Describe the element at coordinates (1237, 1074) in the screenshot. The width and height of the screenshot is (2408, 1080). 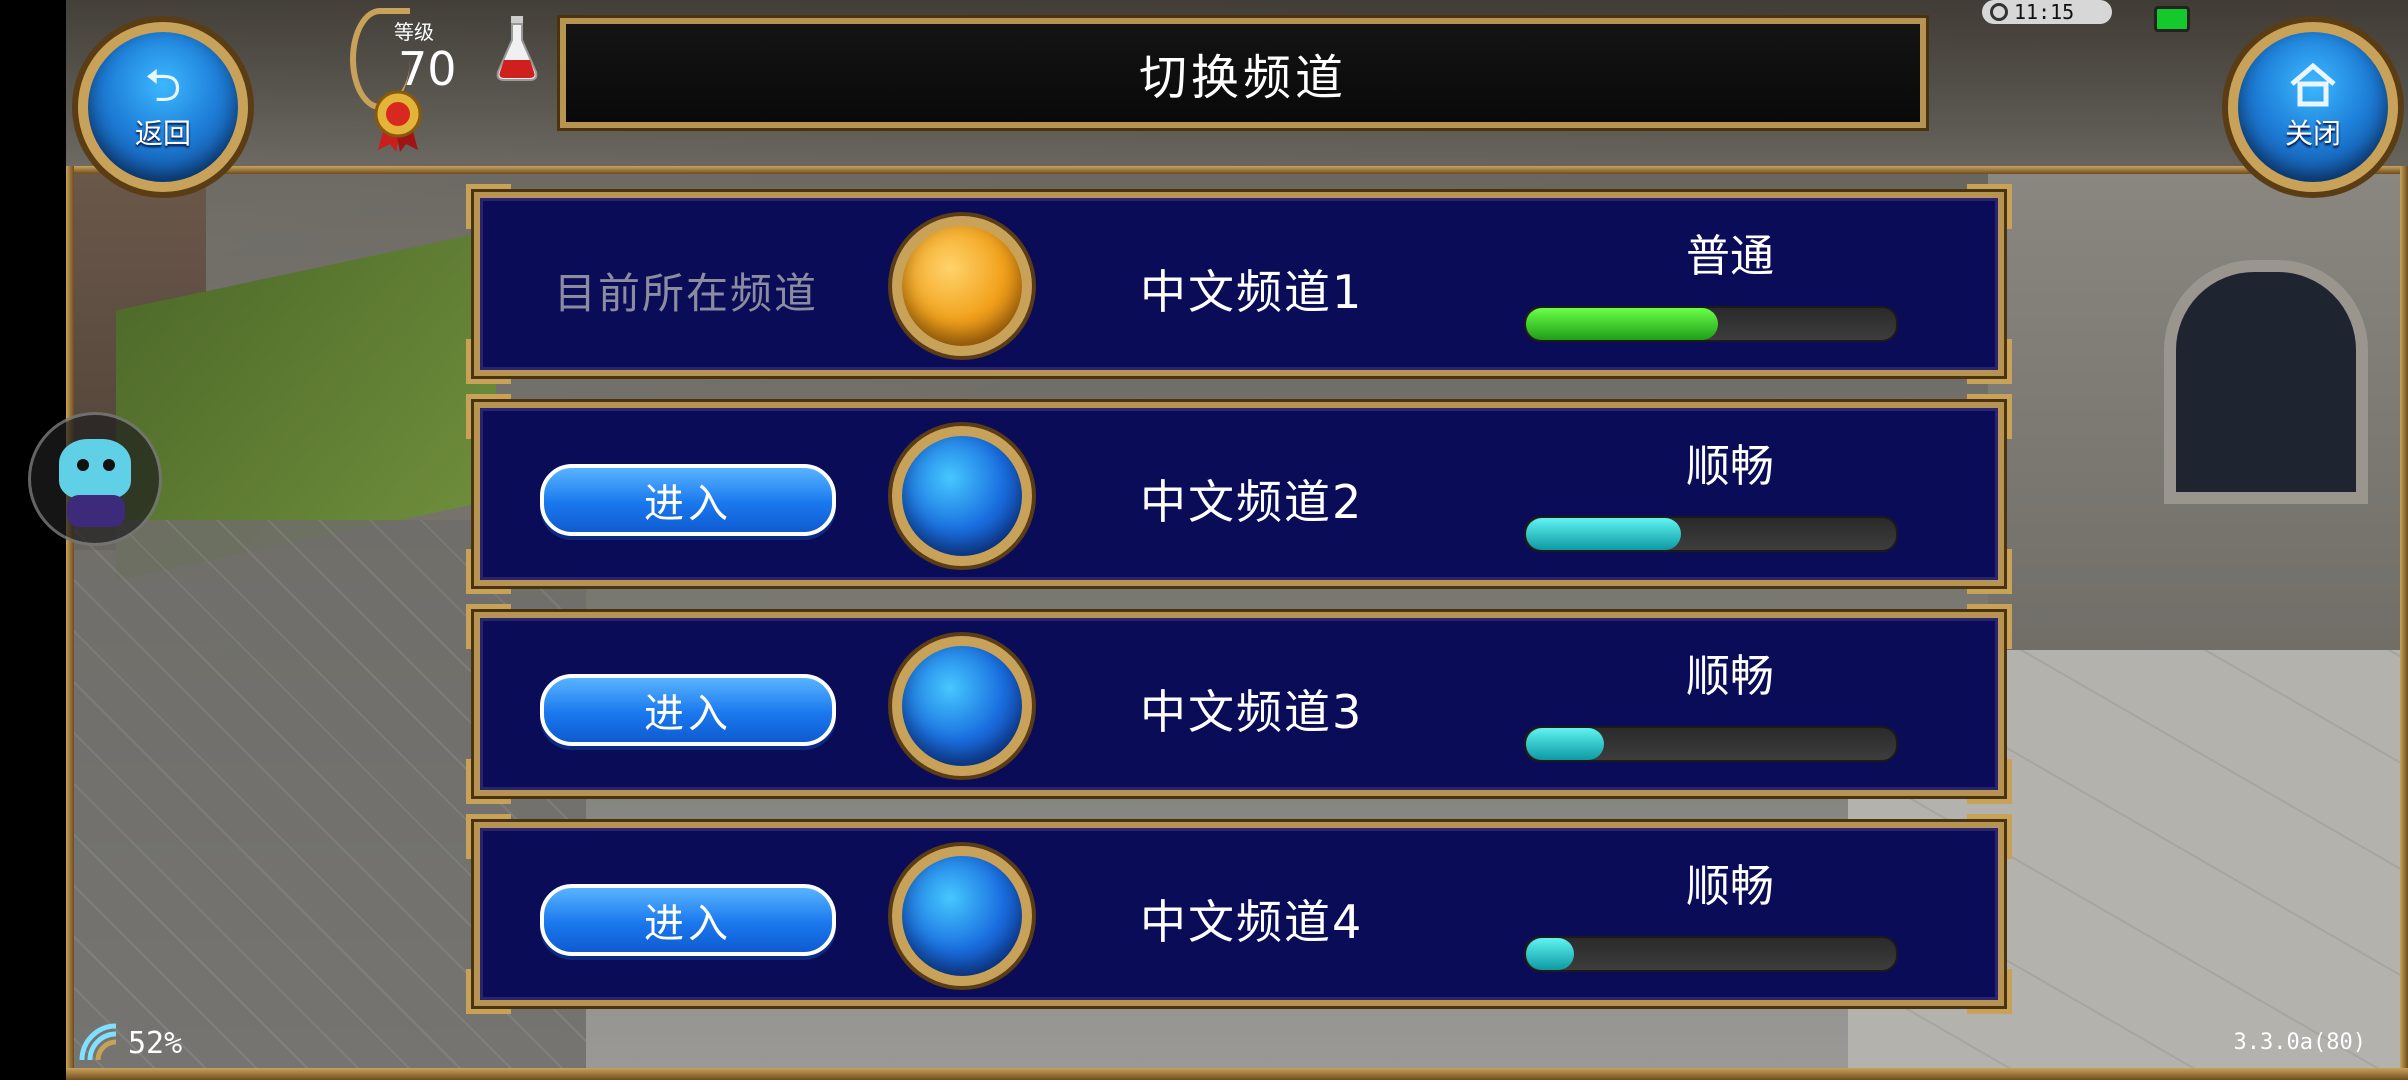
I see `frame-bottom-border` at that location.